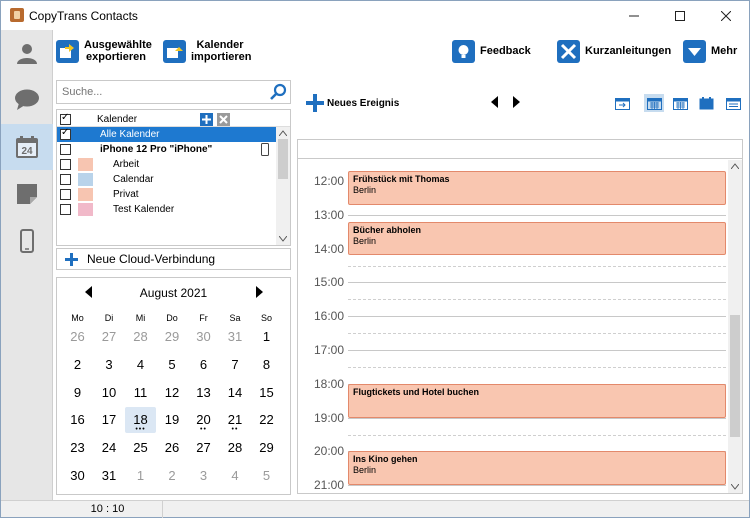 This screenshot has width=750, height=518. What do you see at coordinates (27, 100) in the screenshot?
I see `sidebar-item-messages` at bounding box center [27, 100].